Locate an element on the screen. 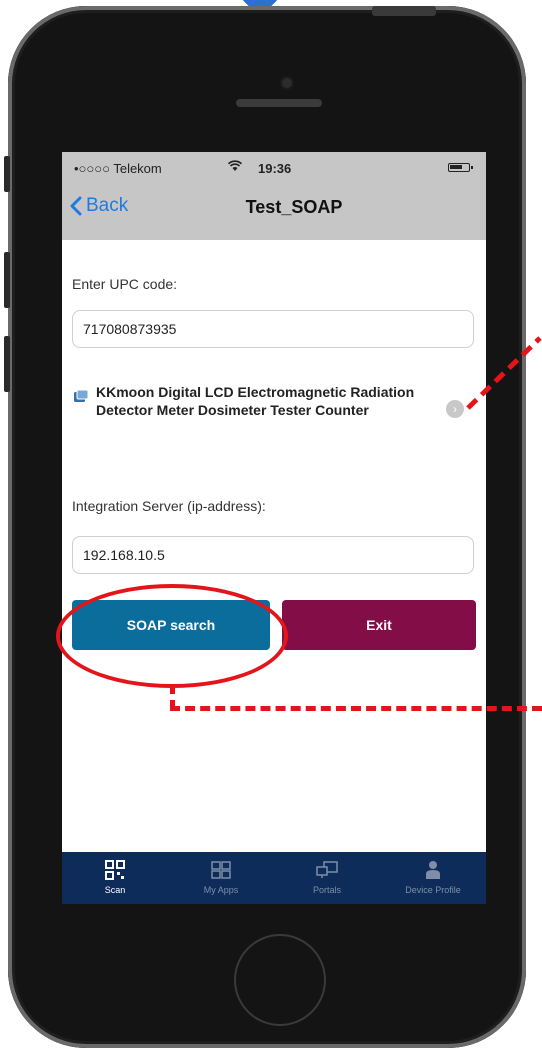 The width and height of the screenshot is (542, 1054). home-button is located at coordinates (280, 980).